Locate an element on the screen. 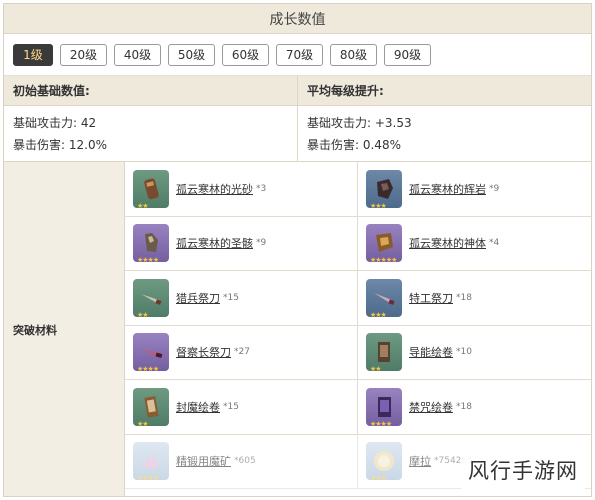 The image size is (595, 500). material-name: 禁咒绘卷 is located at coordinates (431, 407).